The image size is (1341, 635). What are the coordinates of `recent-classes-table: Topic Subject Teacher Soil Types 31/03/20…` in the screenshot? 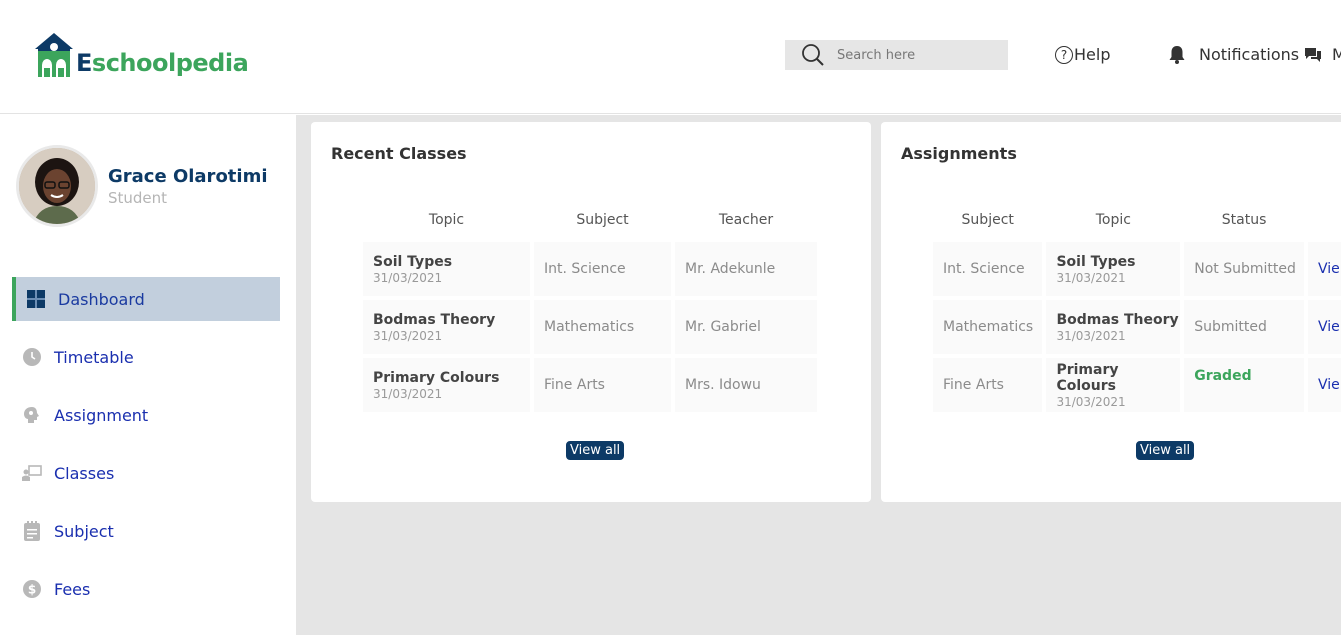 It's located at (590, 307).